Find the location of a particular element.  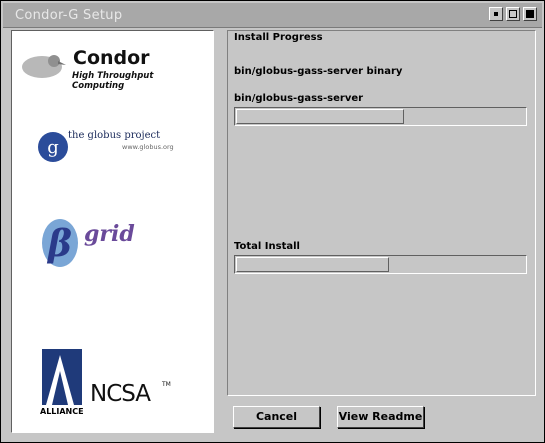

condor-logo: Condor High Throughput Computing is located at coordinates (113, 69).